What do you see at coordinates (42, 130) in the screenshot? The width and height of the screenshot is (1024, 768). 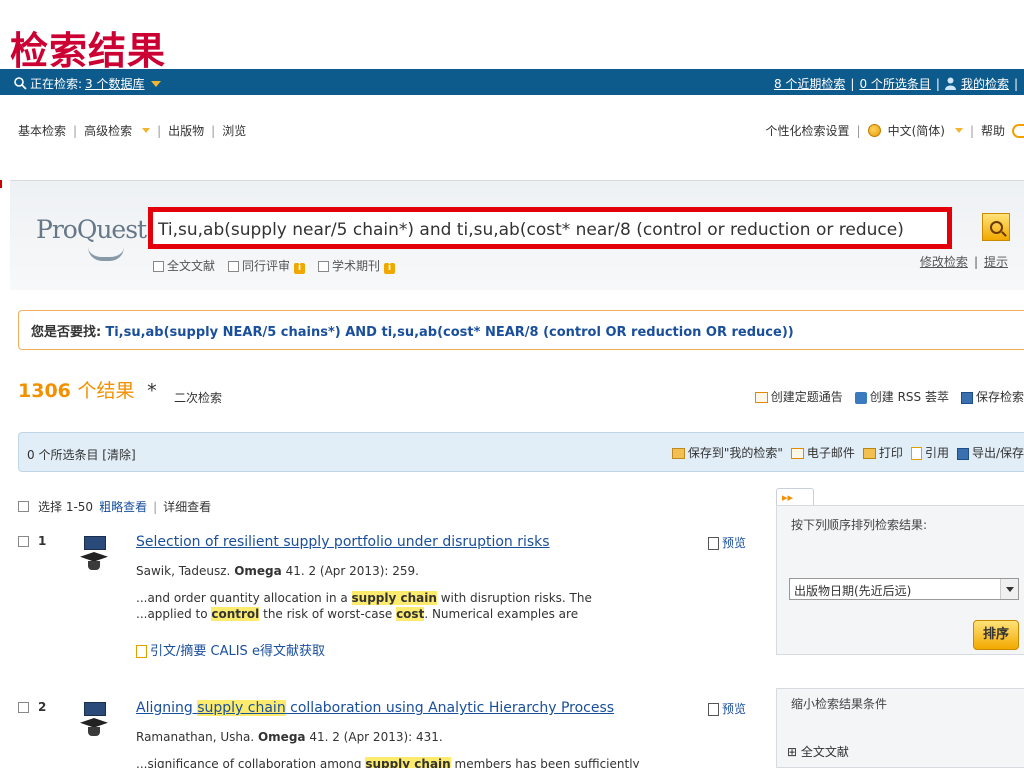 I see `nav-basic-search: 基本检索` at bounding box center [42, 130].